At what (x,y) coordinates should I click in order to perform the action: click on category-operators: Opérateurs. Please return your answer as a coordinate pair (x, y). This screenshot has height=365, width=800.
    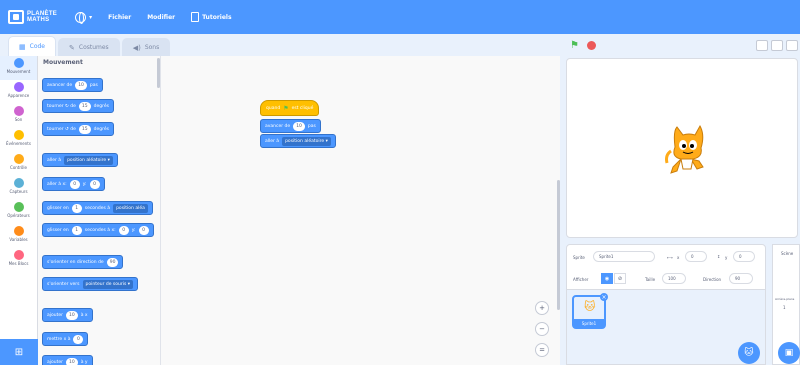
    Looking at the image, I should click on (18, 212).